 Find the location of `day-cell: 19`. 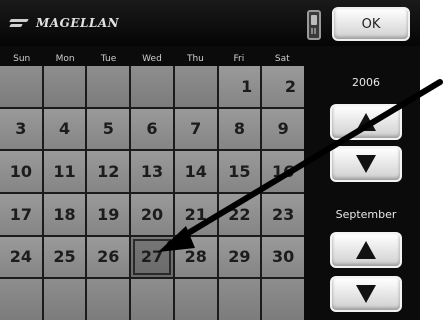

day-cell: 19 is located at coordinates (108, 214).